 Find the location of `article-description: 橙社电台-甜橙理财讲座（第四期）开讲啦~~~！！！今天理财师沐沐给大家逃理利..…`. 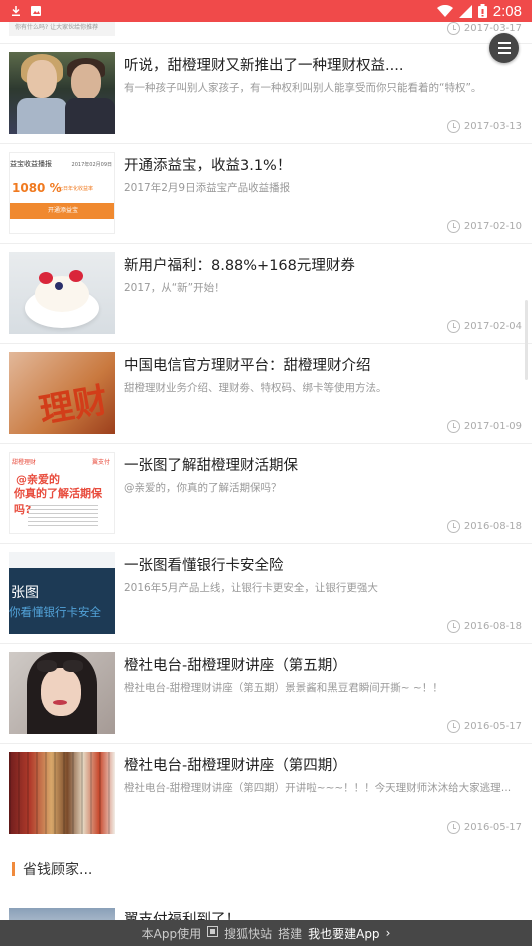

article-description: 橙社电台-甜橙理财讲座（第四期）开讲啦~~~！！！今天理财师沐沐给大家逃理利..… is located at coordinates (322, 788).